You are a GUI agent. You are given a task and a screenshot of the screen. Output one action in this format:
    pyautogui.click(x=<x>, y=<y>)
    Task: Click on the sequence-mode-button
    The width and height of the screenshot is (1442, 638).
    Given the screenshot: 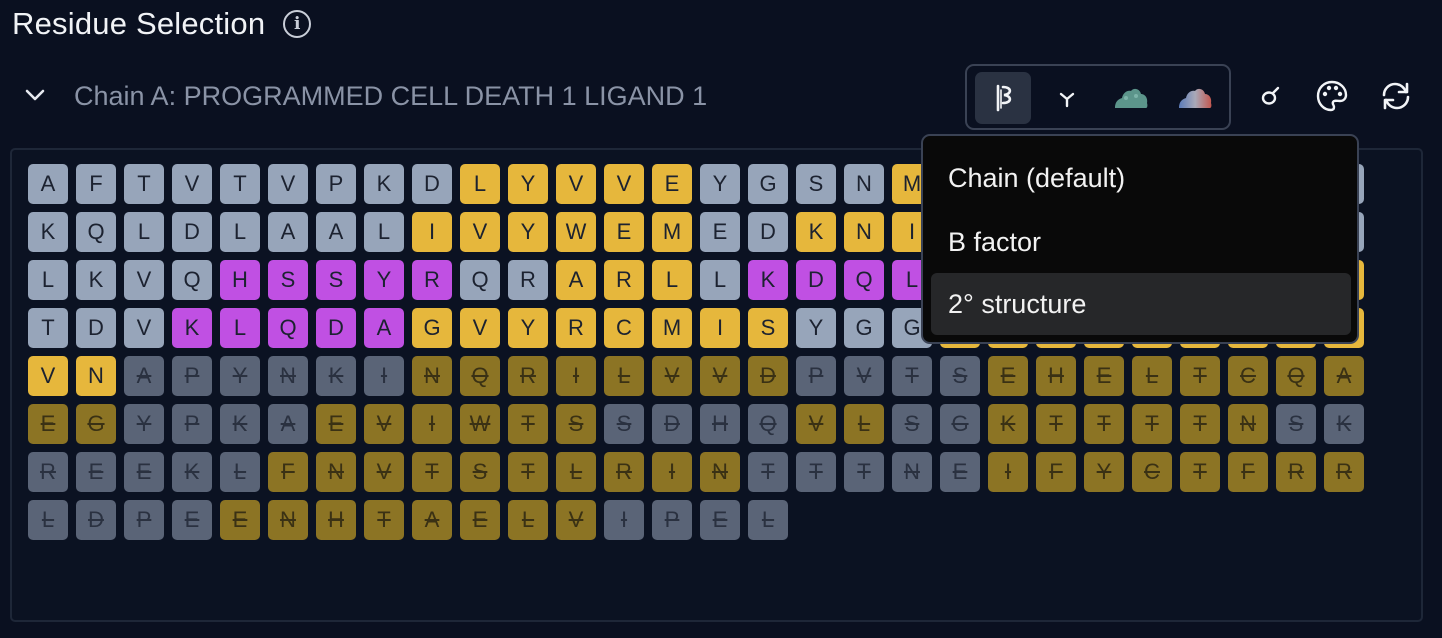 What is the action you would take?
    pyautogui.click(x=1003, y=98)
    